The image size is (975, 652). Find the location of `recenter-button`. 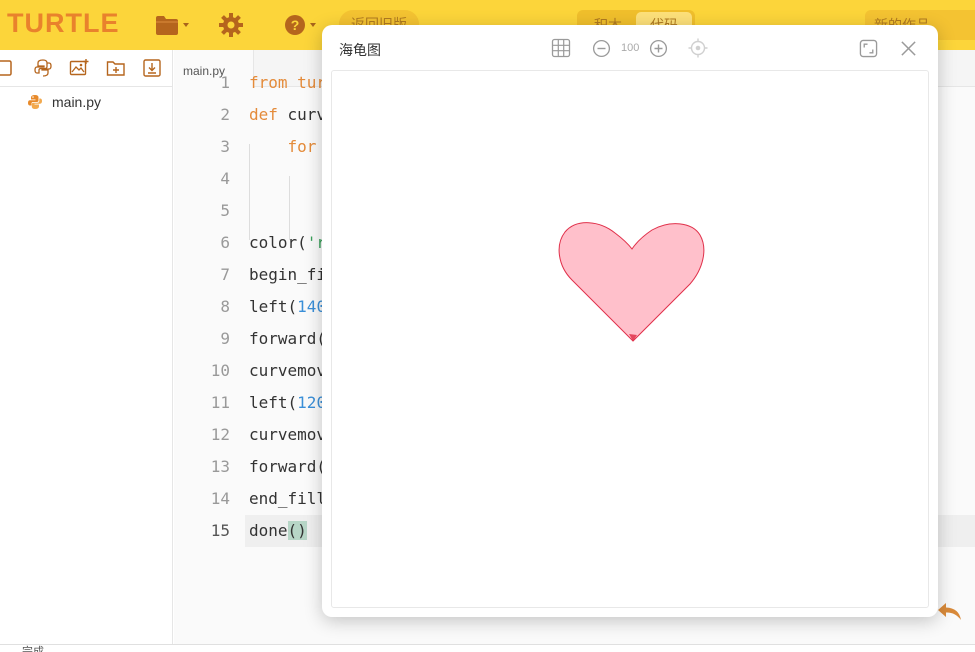

recenter-button is located at coordinates (698, 48).